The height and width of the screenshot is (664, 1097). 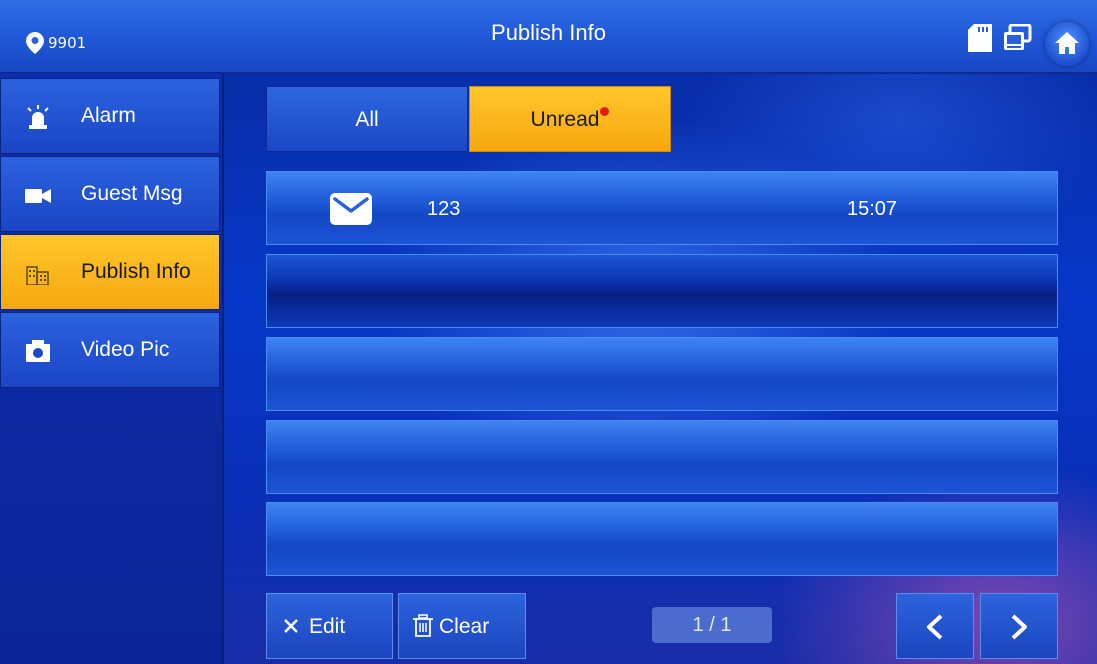 I want to click on edit-button: Edit, so click(x=329, y=626).